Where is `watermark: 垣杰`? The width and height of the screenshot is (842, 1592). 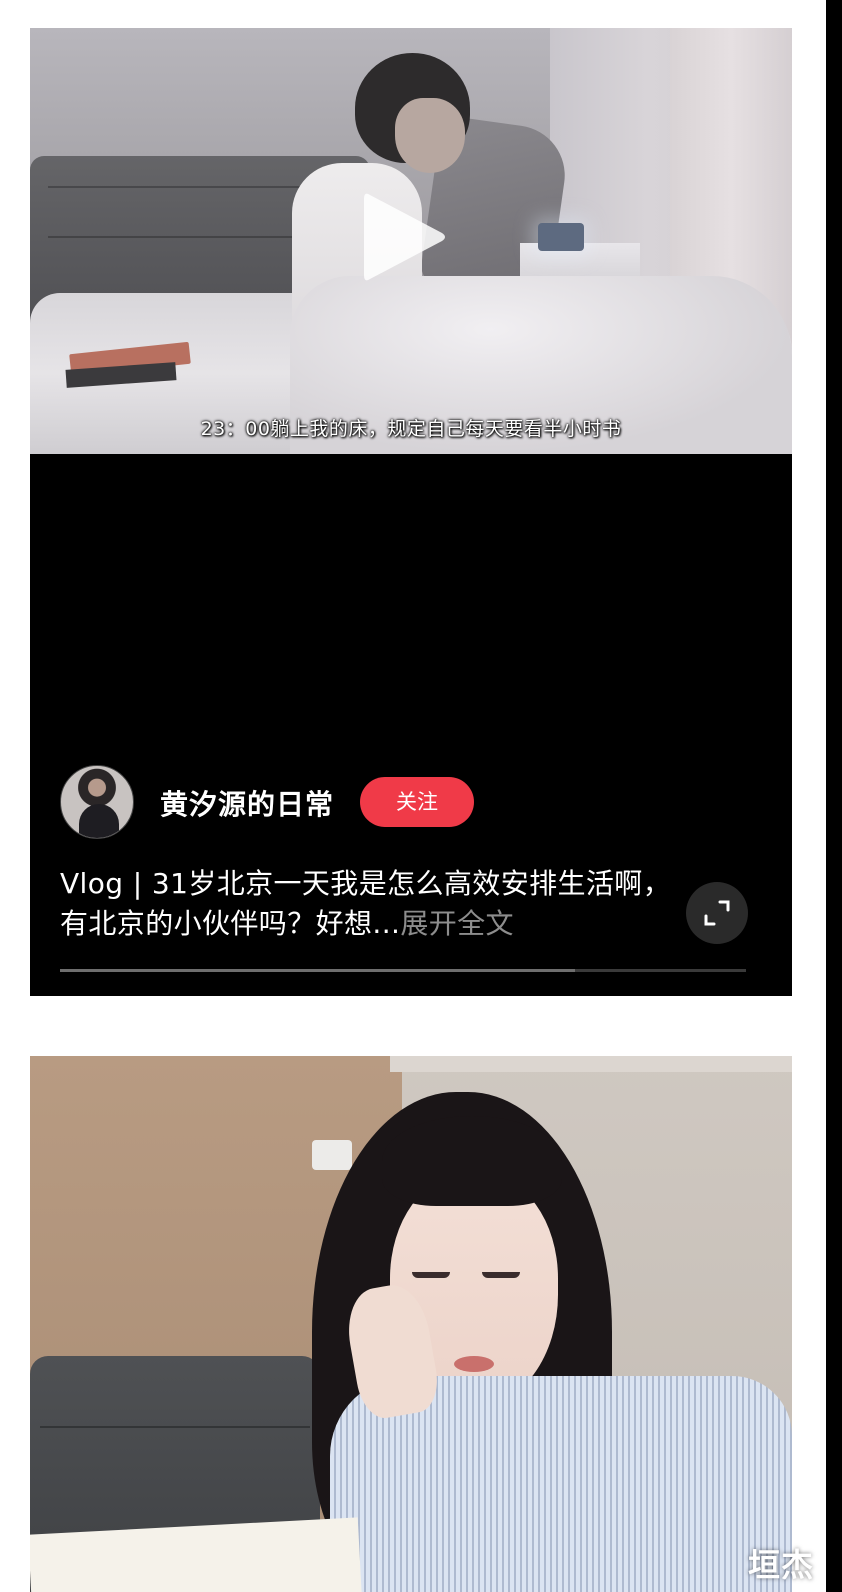
watermark: 垣杰 is located at coordinates (781, 1565).